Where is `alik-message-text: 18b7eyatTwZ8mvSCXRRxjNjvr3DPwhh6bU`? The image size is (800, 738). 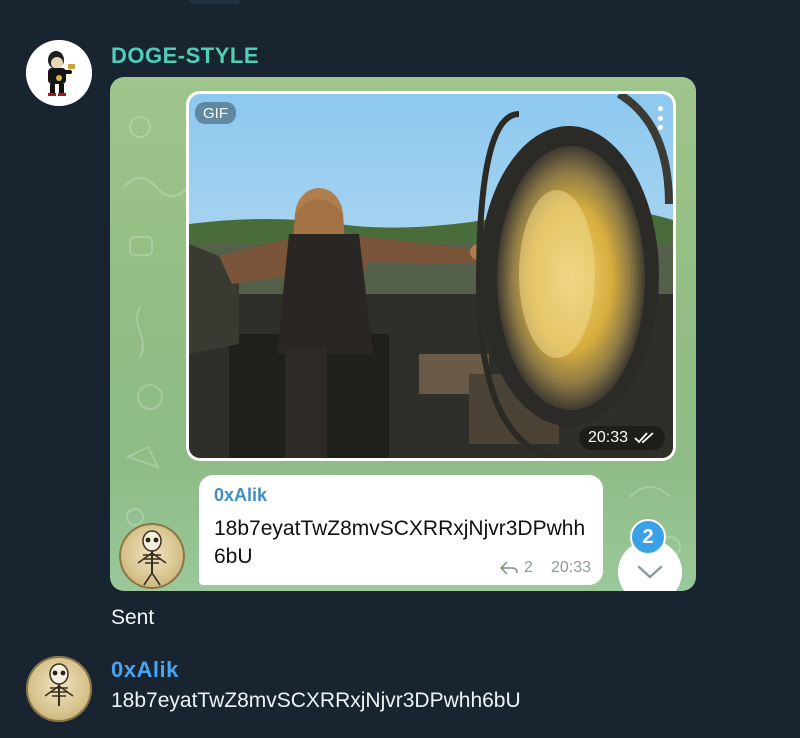
alik-message-text: 18b7eyatTwZ8mvSCXRRxjNjvr3DPwhh6bU is located at coordinates (316, 700).